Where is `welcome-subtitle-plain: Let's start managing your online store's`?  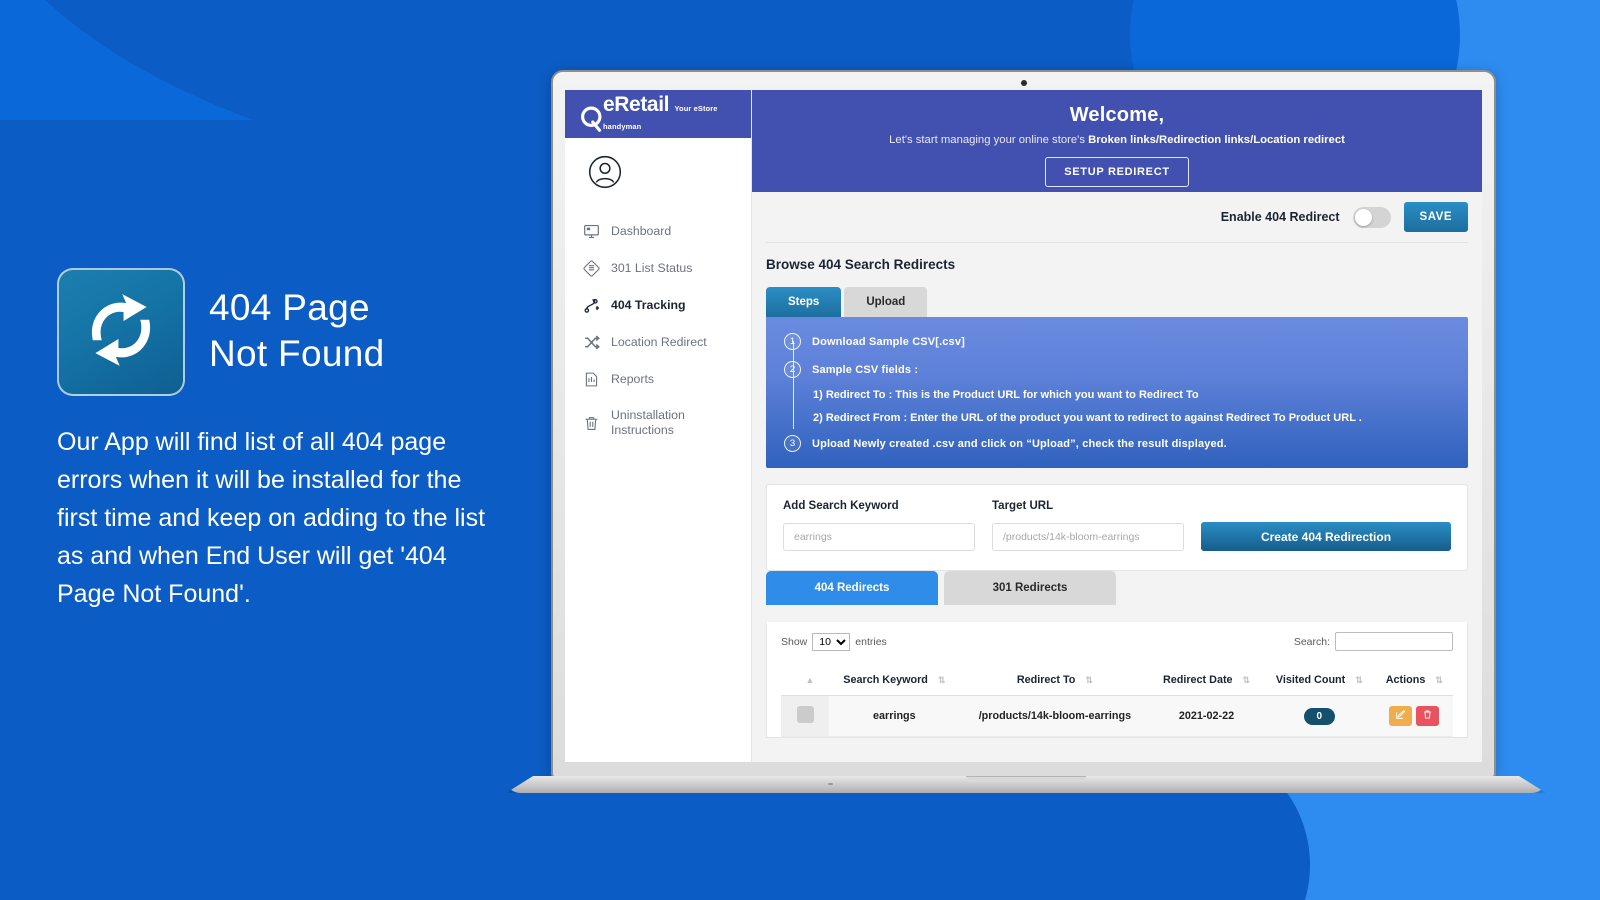
welcome-subtitle-plain: Let's start managing your online store's is located at coordinates (989, 140).